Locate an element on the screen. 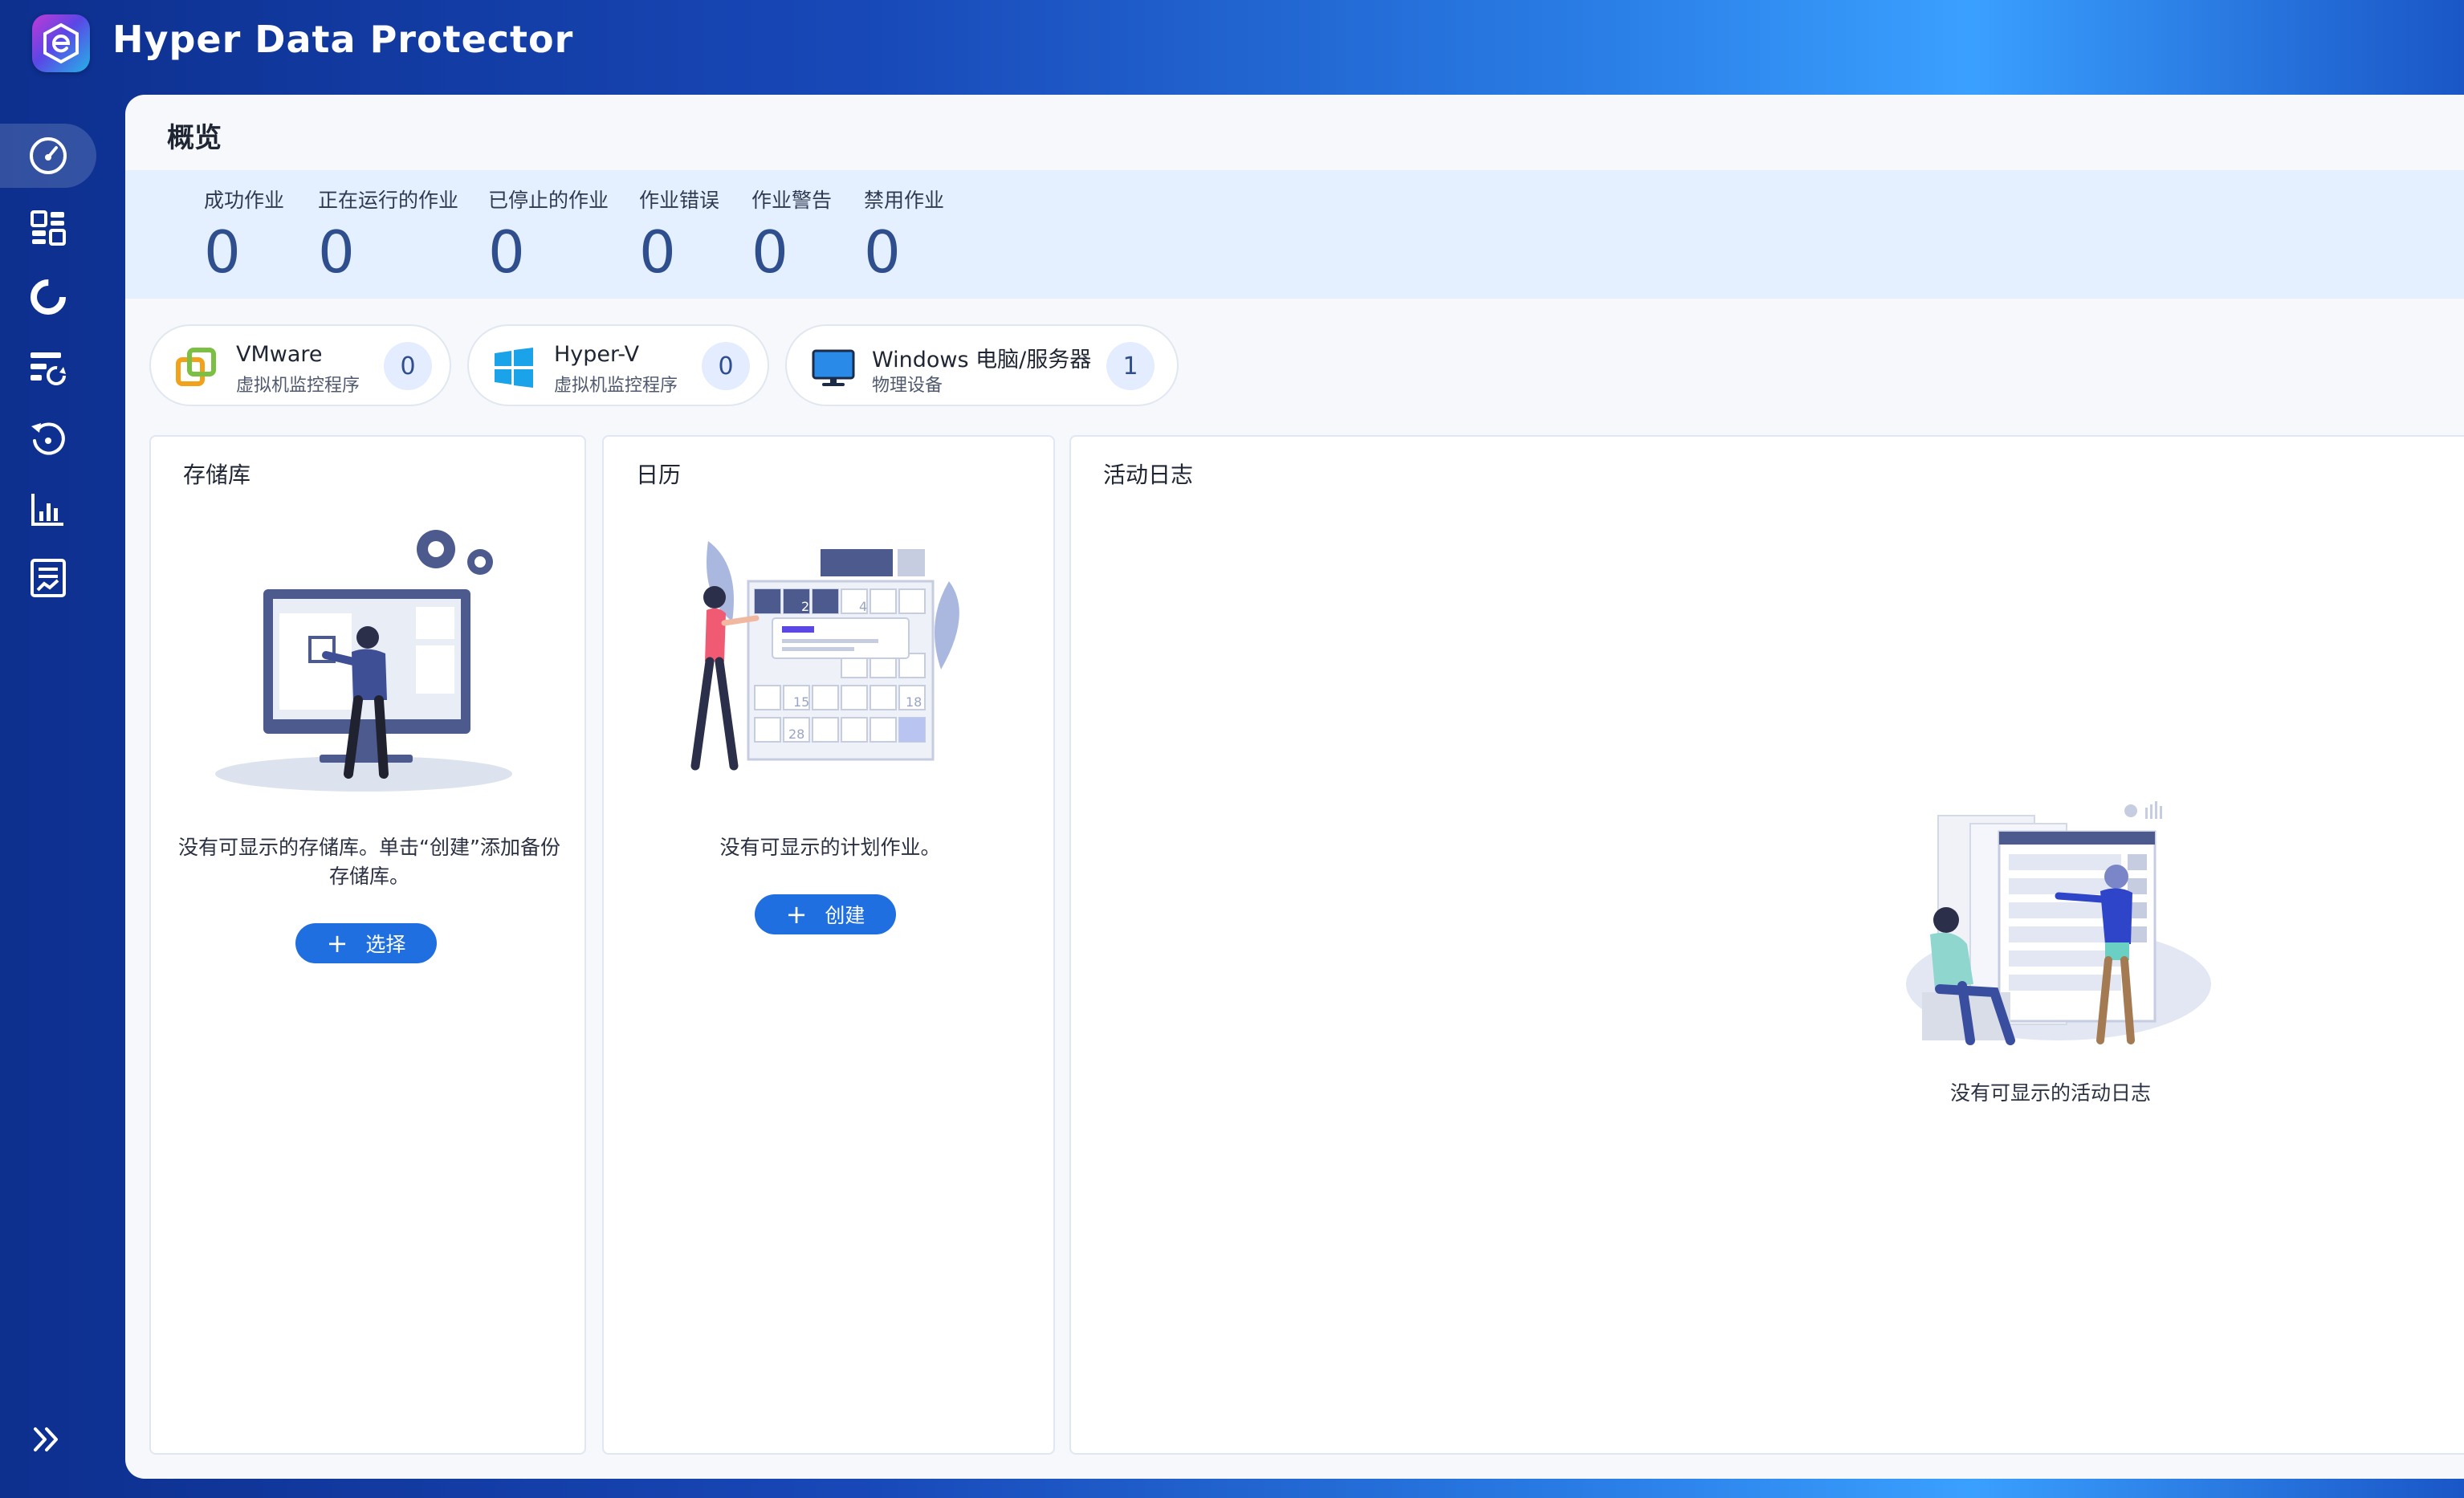  calendar-day: 15 is located at coordinates (801, 702).